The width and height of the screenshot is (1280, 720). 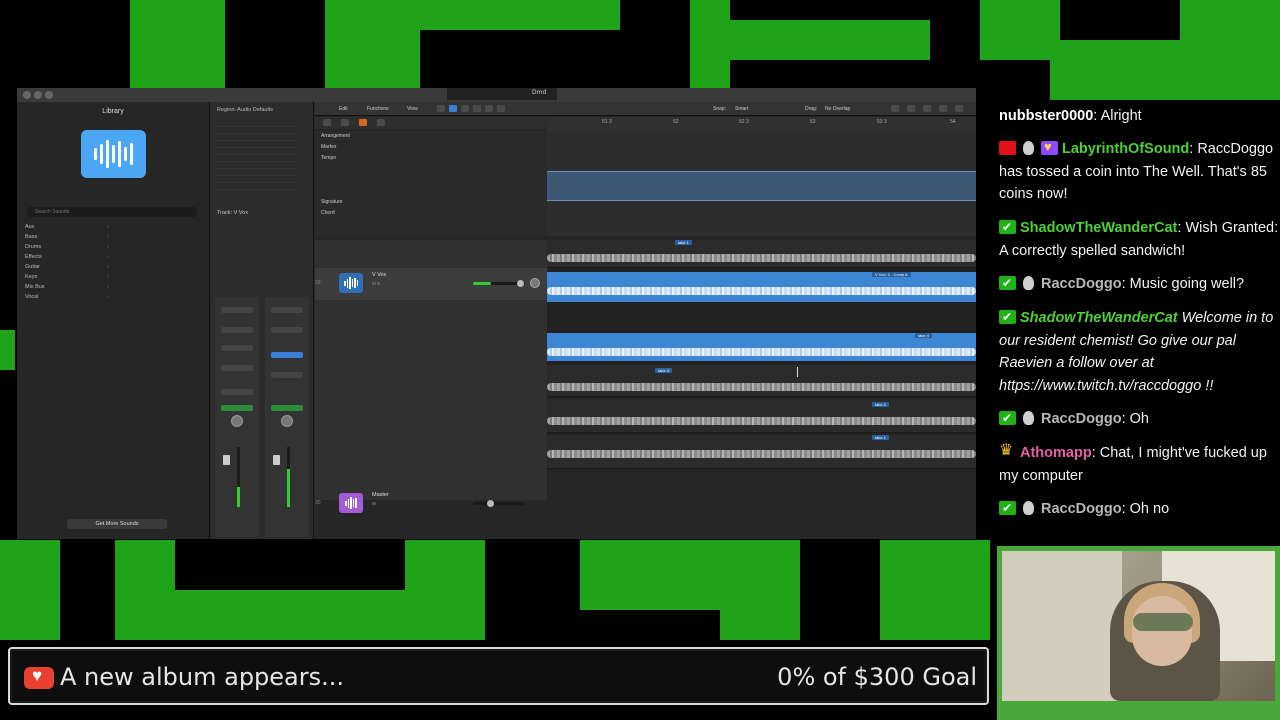 What do you see at coordinates (891, 274) in the screenshot?
I see `region-label: V Vox: 3 - Comp A` at bounding box center [891, 274].